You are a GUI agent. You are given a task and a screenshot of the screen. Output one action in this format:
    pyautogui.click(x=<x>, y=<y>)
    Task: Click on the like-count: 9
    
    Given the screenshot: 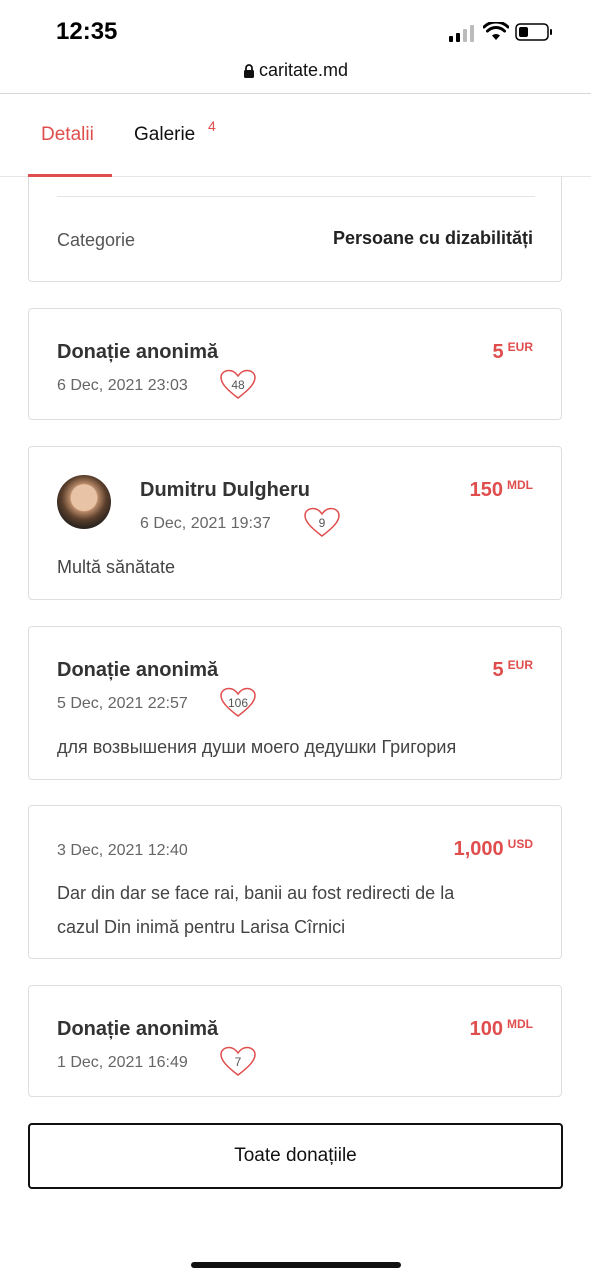 What is the action you would take?
    pyautogui.click(x=322, y=523)
    